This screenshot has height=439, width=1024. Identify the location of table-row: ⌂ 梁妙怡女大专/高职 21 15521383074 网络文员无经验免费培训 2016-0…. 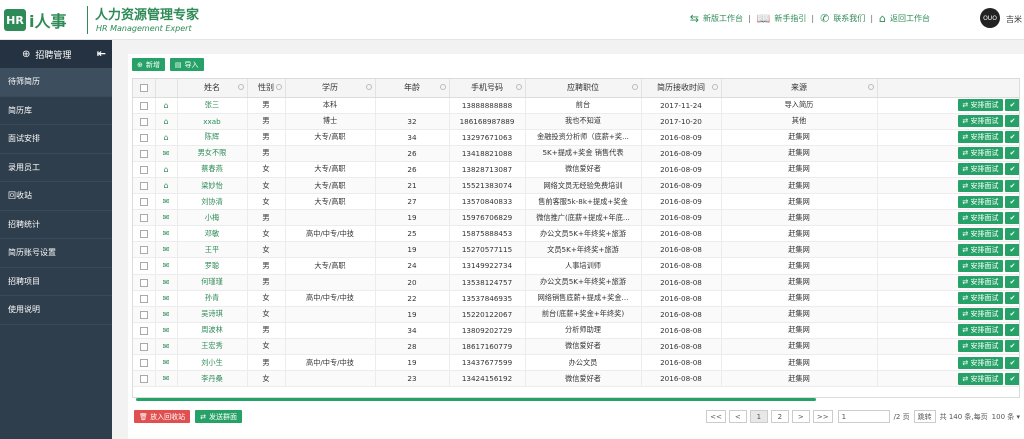
(576, 186).